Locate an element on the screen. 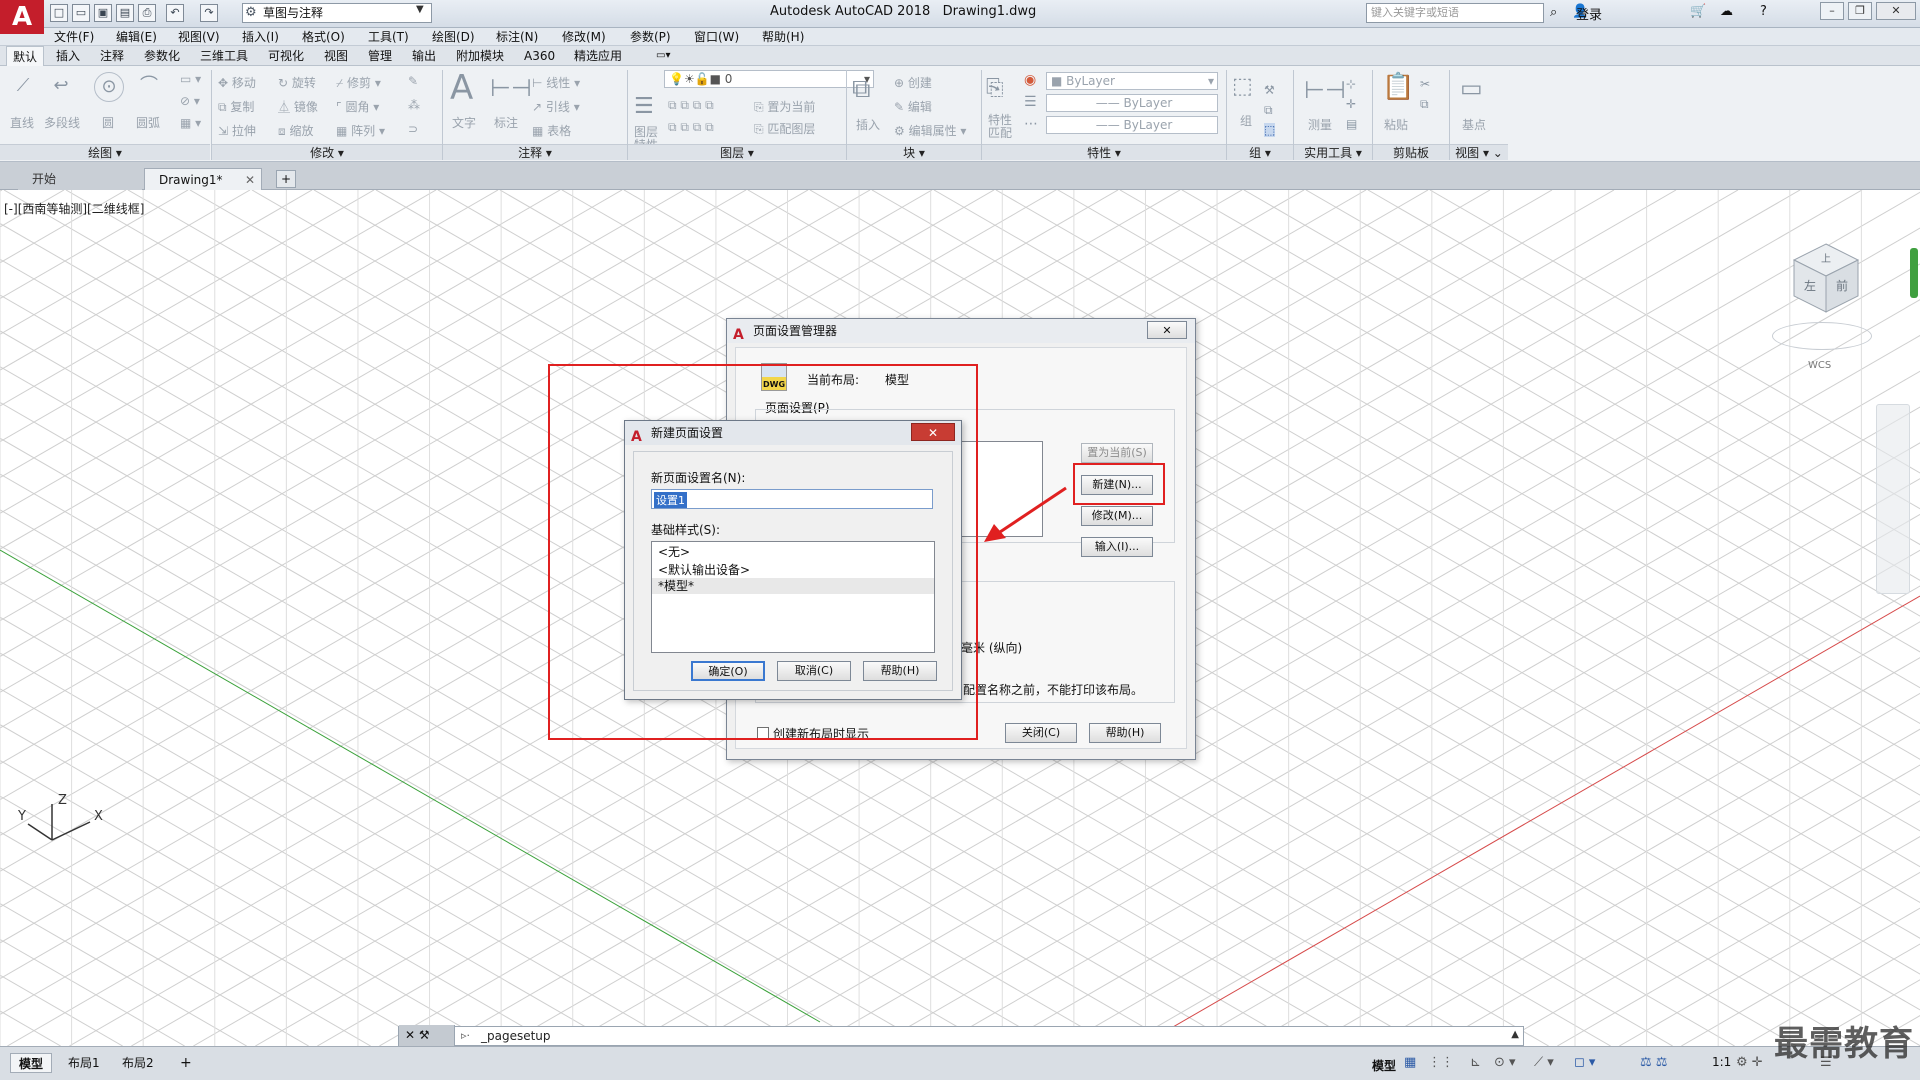  insert-block-icon: ⧉ is located at coordinates (861, 89).